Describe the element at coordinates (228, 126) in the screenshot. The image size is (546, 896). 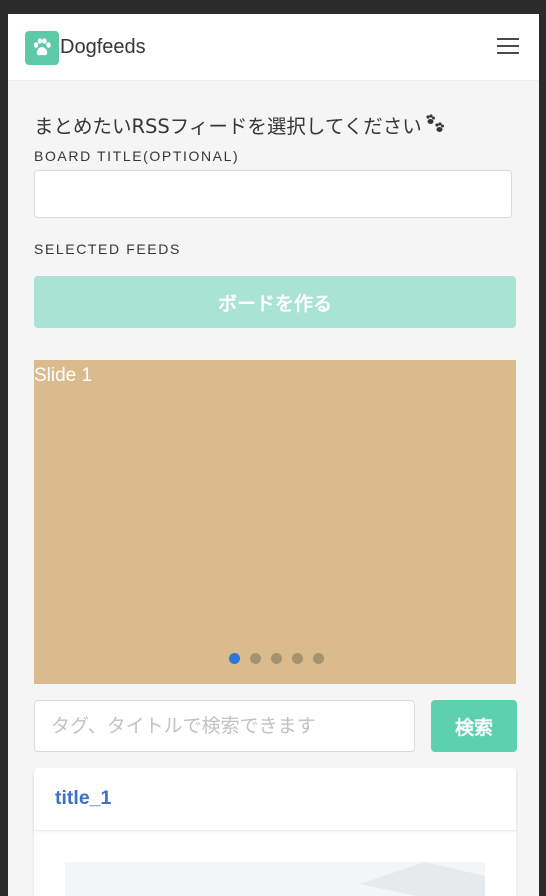
I see `page-heading-text: まとめたいRSSフィードを選択してください` at that location.